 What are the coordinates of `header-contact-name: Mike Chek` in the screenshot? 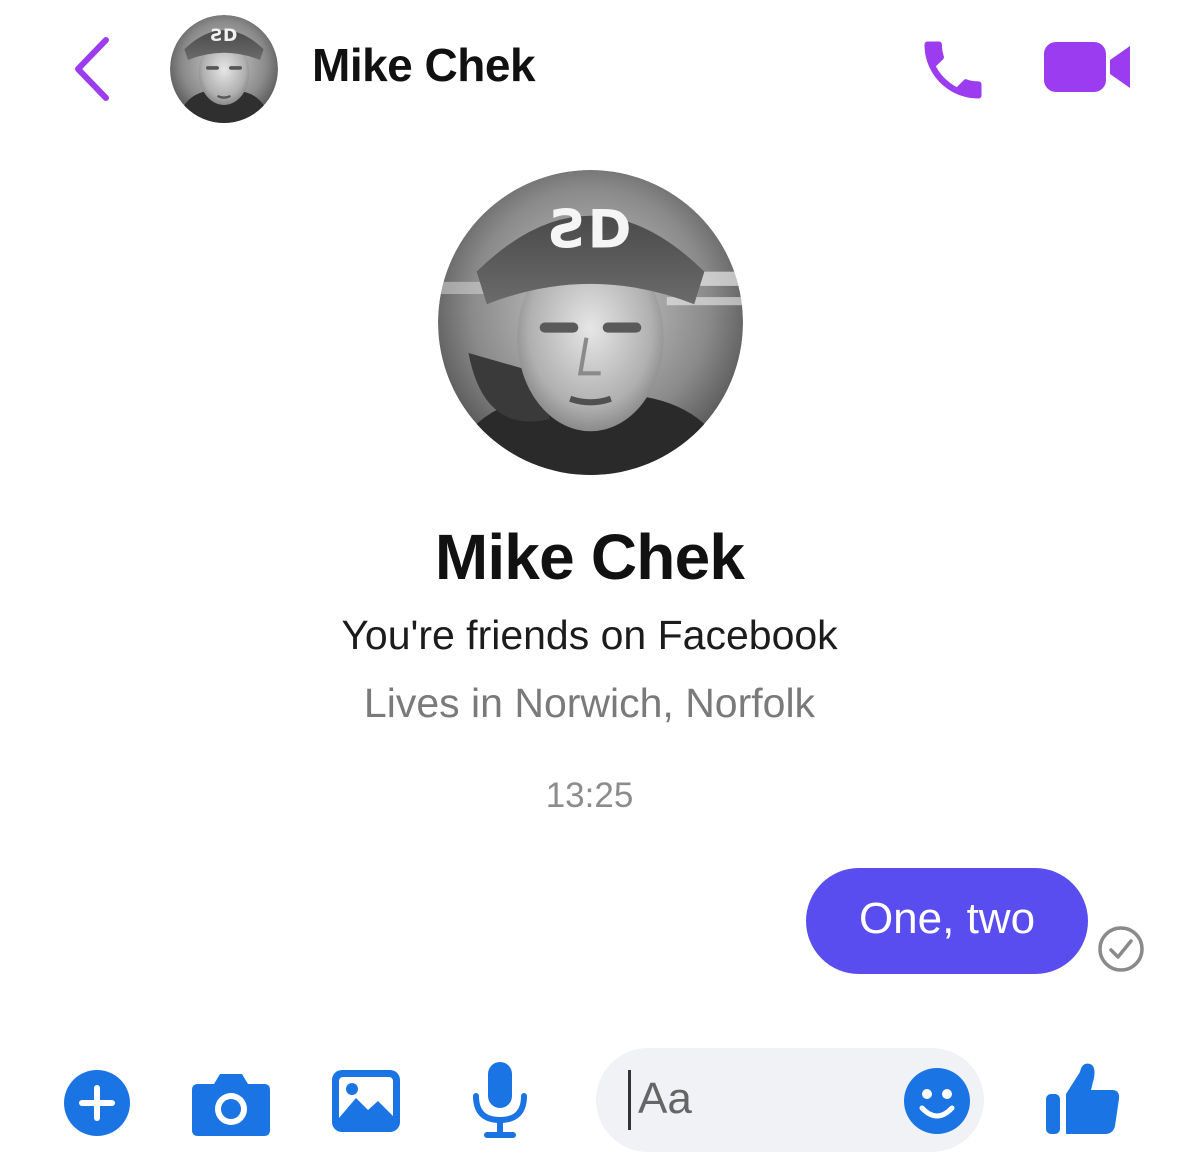 It's located at (424, 65).